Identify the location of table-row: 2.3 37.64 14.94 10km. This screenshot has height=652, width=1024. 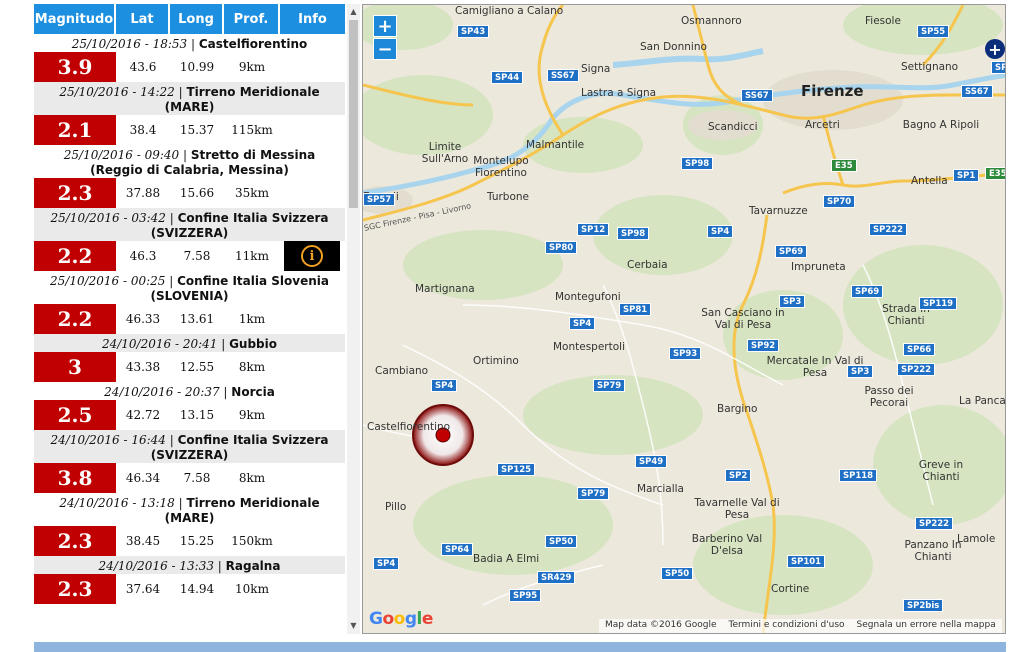
(189, 589).